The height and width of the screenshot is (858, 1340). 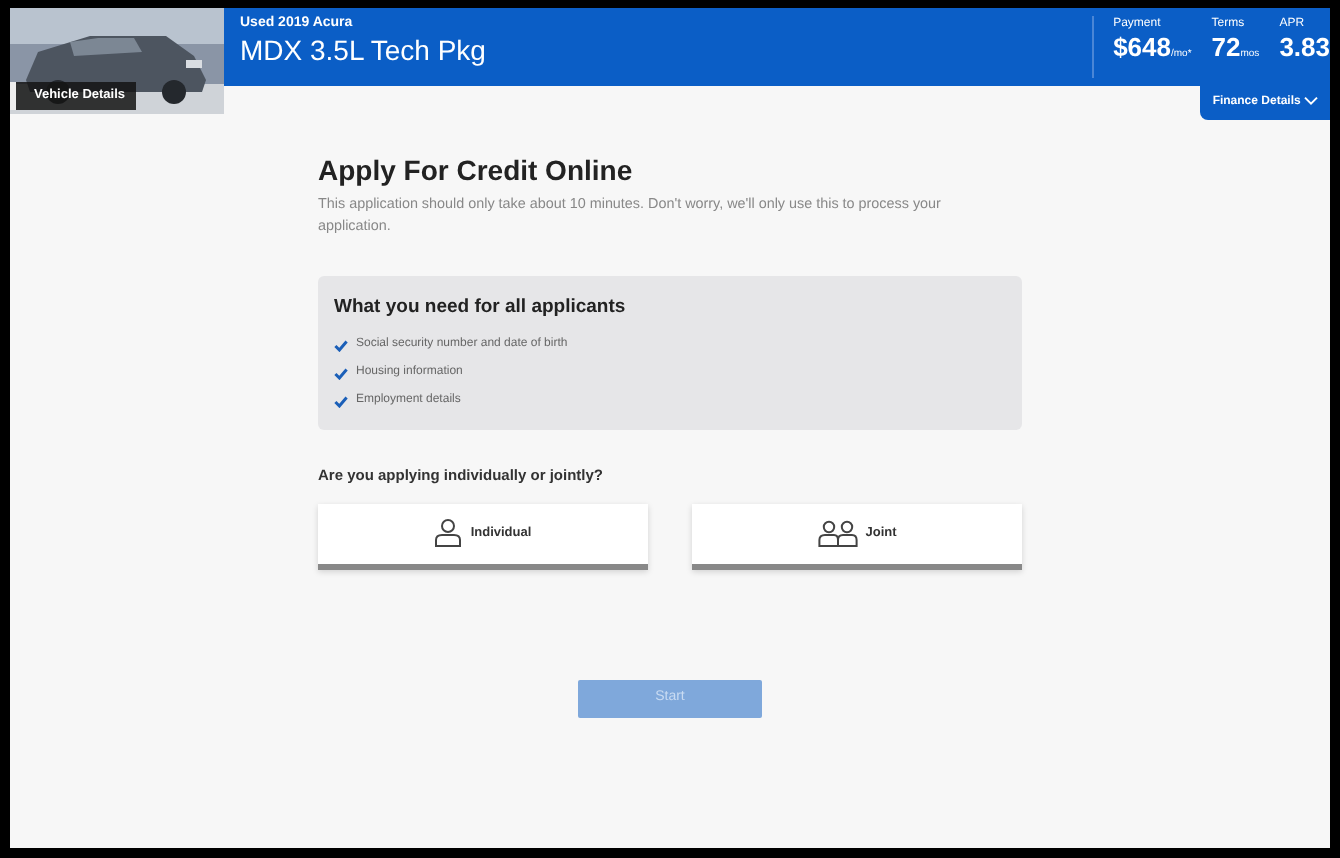 What do you see at coordinates (448, 533) in the screenshot?
I see `person-icon` at bounding box center [448, 533].